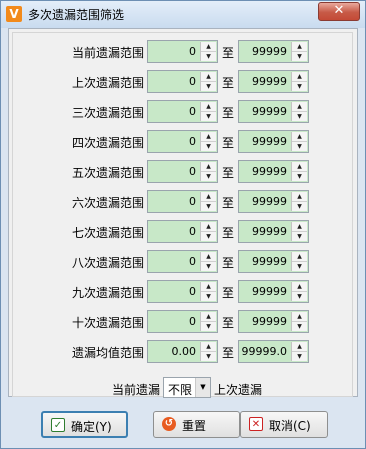  Describe the element at coordinates (84, 424) in the screenshot. I see `ok-button: ✓ 确定(Y)` at that location.